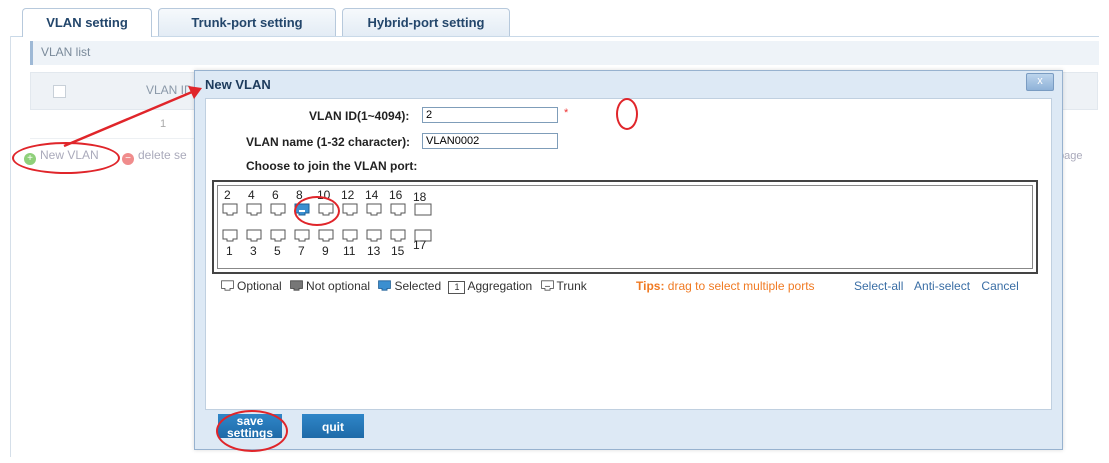 The image size is (1109, 463). What do you see at coordinates (333, 426) in the screenshot?
I see `quit-button: quit` at bounding box center [333, 426].